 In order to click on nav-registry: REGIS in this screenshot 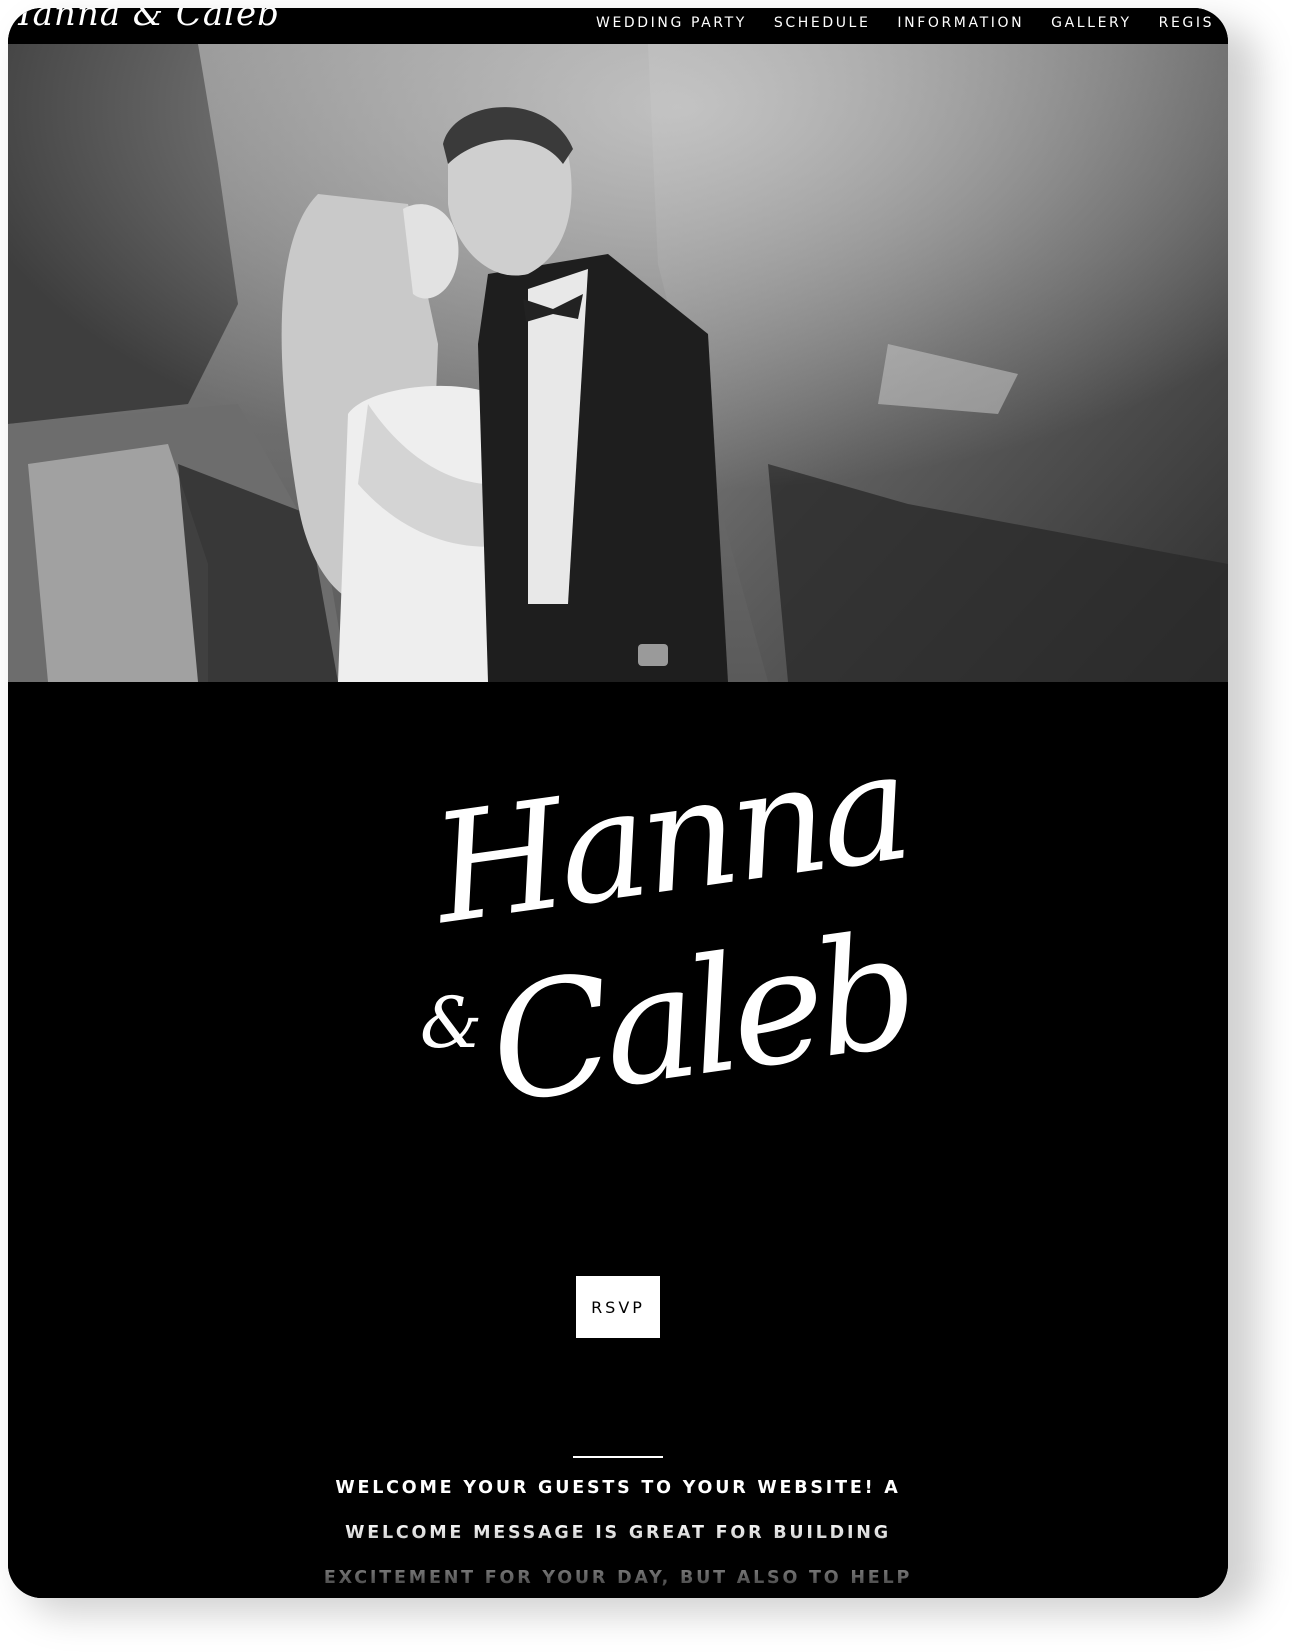, I will do `click(1186, 23)`.